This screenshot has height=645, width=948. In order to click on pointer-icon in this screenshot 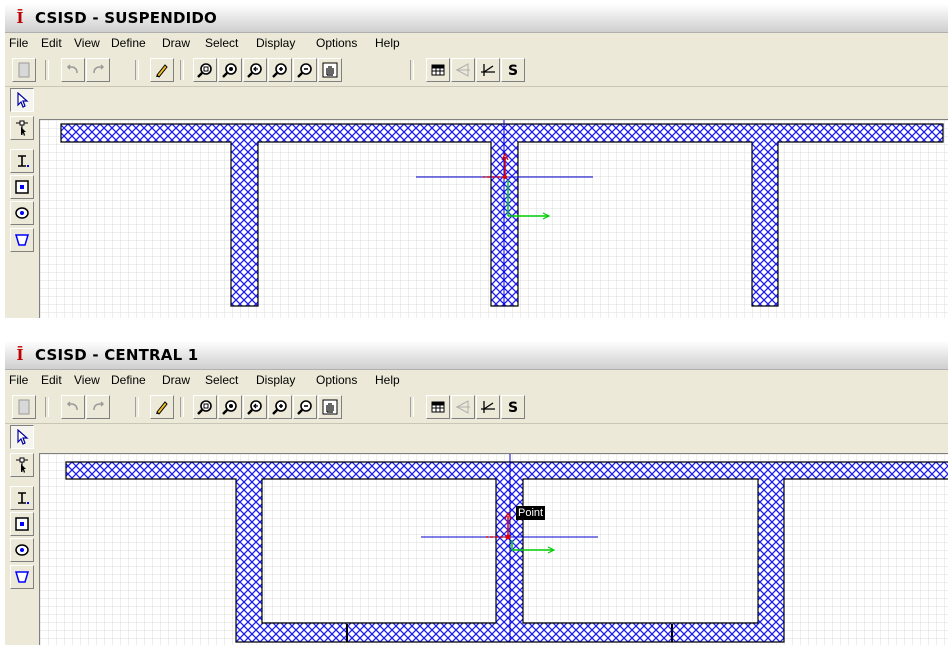, I will do `click(23, 100)`.